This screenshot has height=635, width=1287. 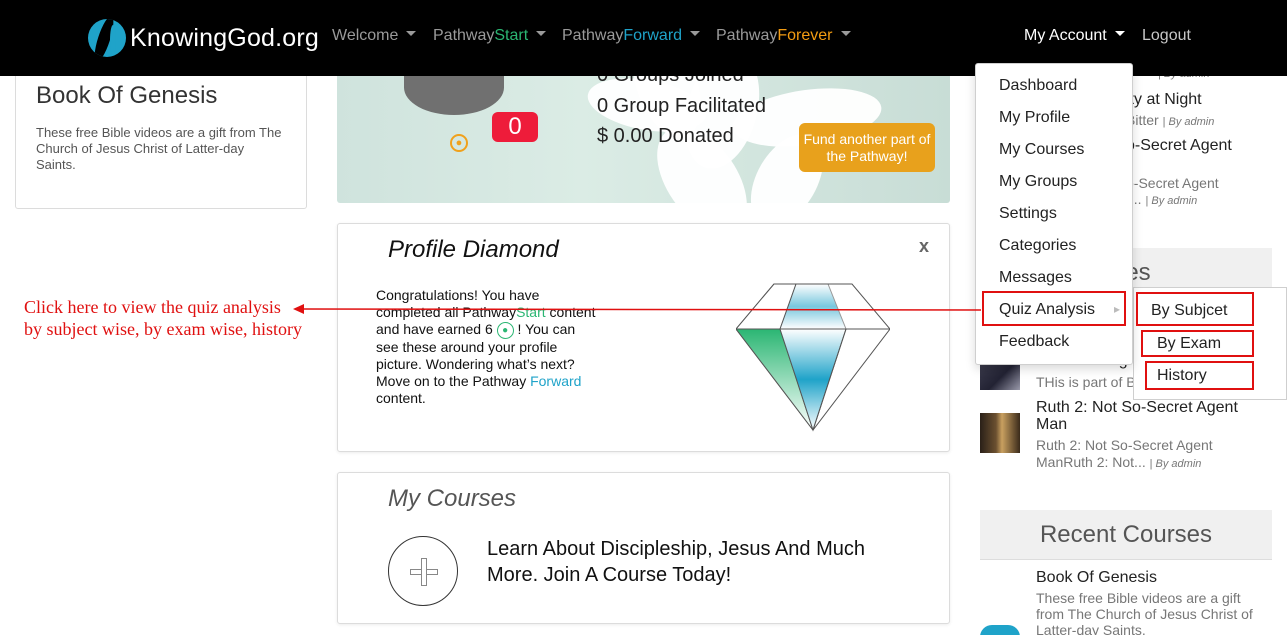 I want to click on post-excerpt: Bitter | By admin, so click(x=1170, y=120).